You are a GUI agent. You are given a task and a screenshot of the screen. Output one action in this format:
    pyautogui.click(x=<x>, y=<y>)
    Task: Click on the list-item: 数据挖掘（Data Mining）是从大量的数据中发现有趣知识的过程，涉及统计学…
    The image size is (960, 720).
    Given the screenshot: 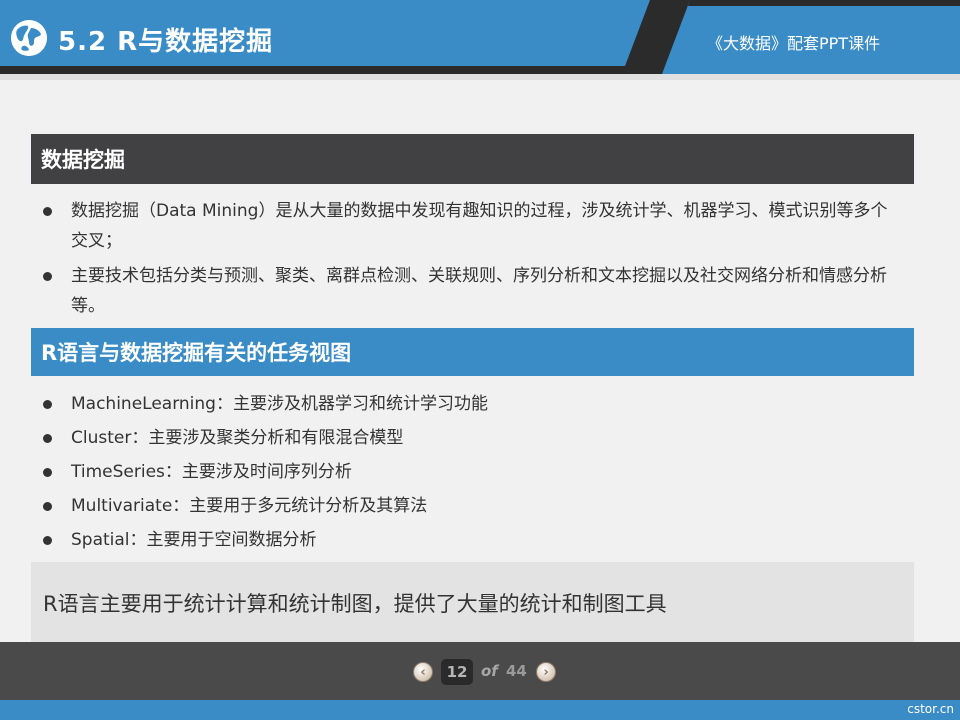 What is the action you would take?
    pyautogui.click(x=470, y=226)
    